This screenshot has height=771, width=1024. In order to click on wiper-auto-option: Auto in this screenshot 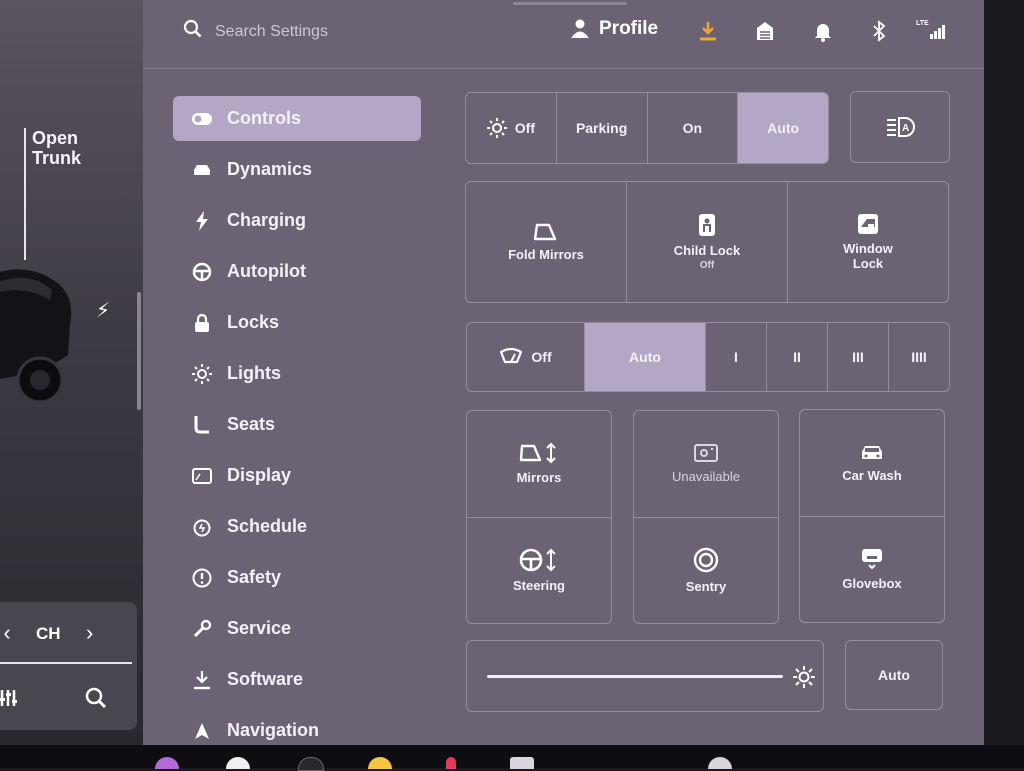, I will do `click(645, 357)`.